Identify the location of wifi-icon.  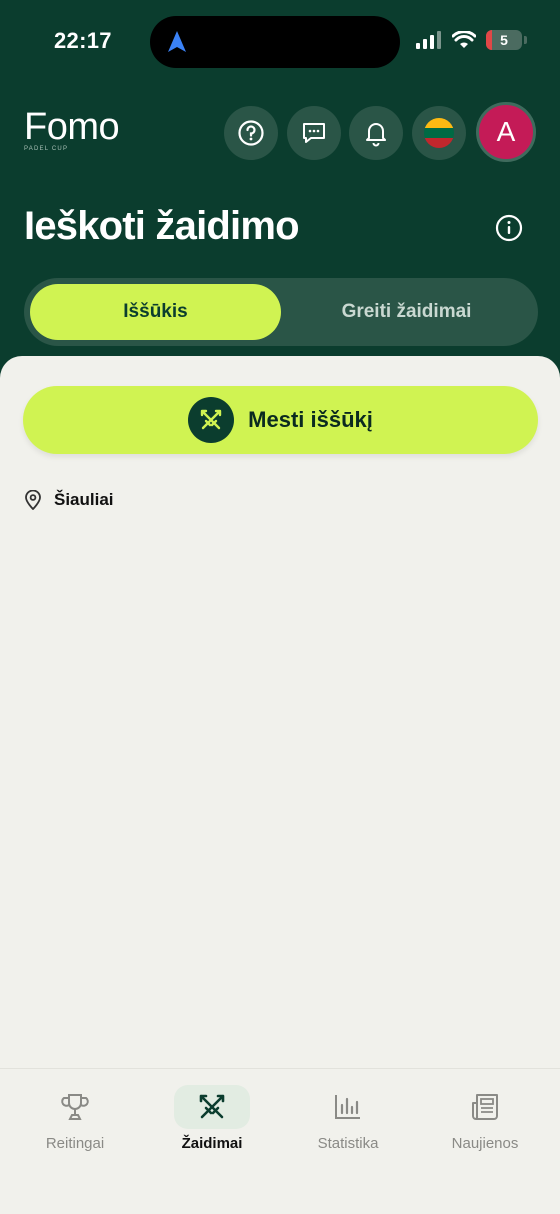
(464, 39).